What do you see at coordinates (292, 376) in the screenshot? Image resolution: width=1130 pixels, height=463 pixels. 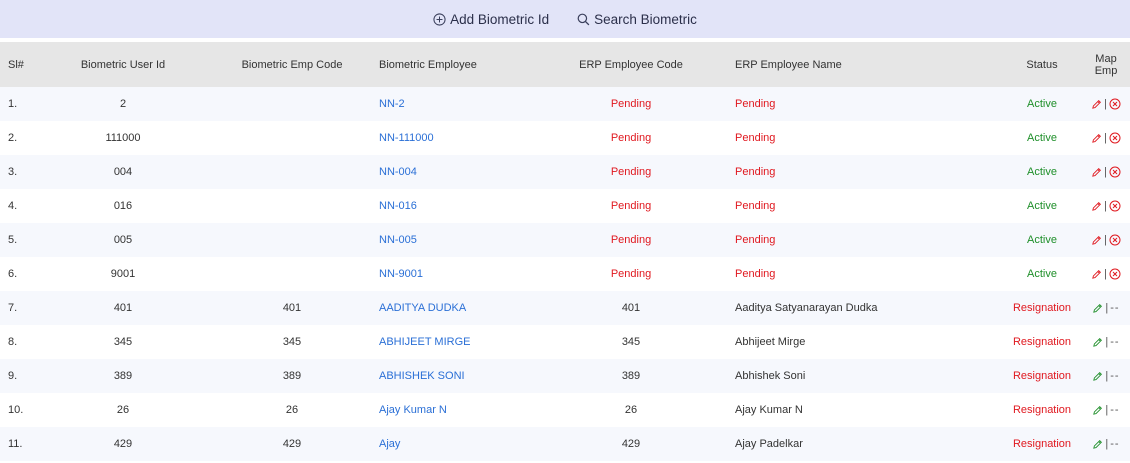 I see `cell-biometric-emp-code: 389` at bounding box center [292, 376].